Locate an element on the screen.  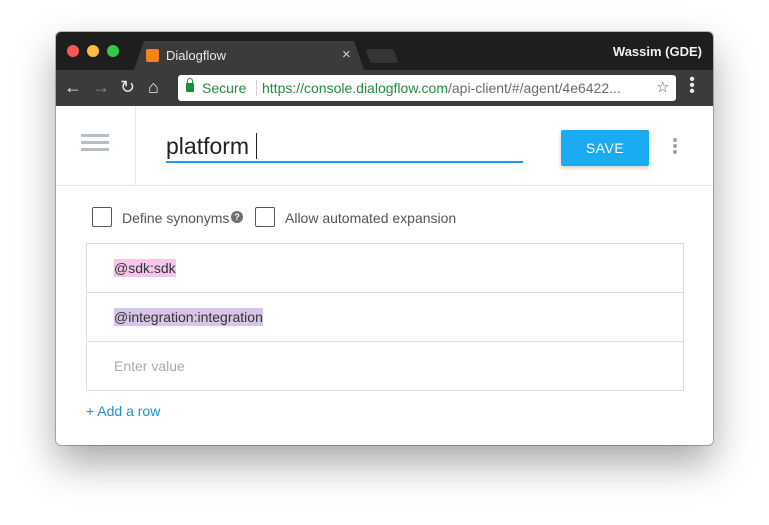
title-bar: Dialogflow × Wassim (GDE) is located at coordinates (384, 51).